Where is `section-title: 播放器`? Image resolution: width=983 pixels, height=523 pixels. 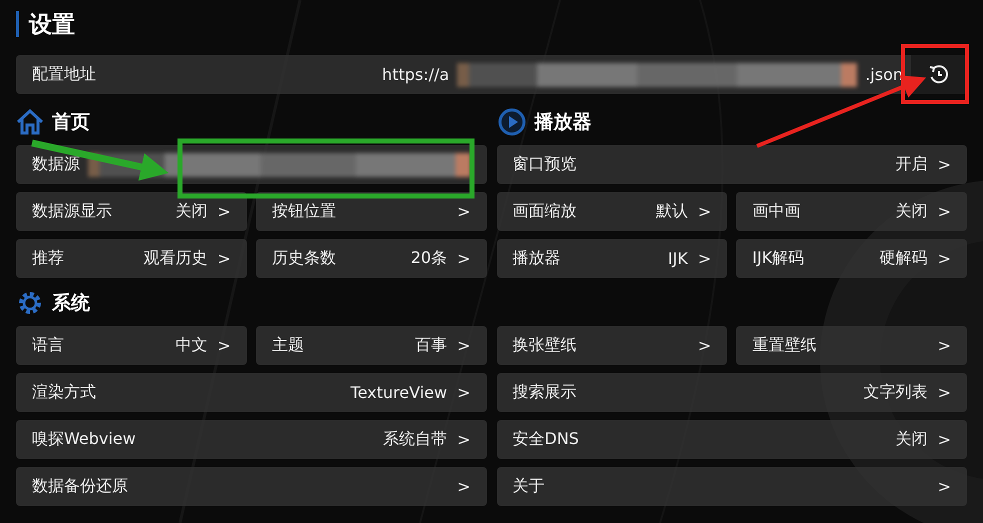
section-title: 播放器 is located at coordinates (563, 122).